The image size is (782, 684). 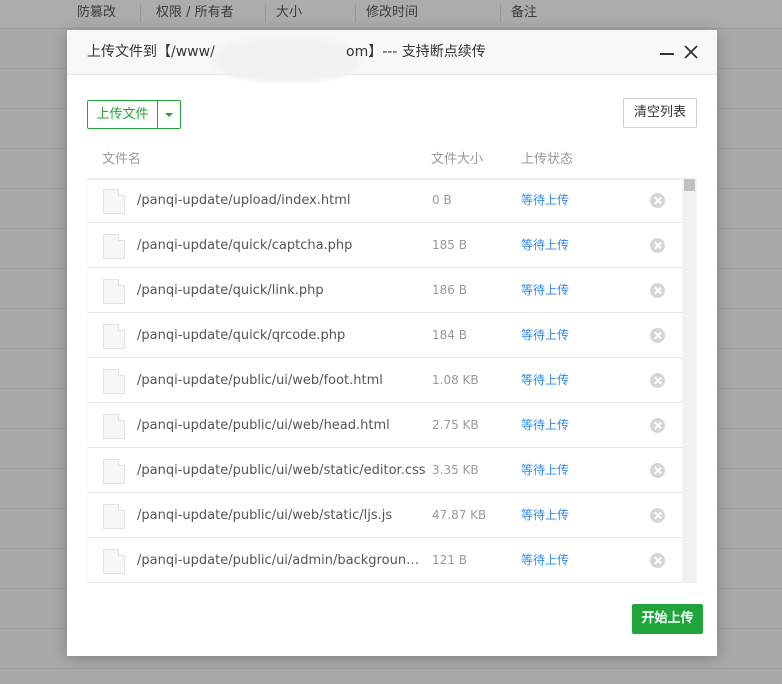 I want to click on file-size: 121 B, so click(x=449, y=560).